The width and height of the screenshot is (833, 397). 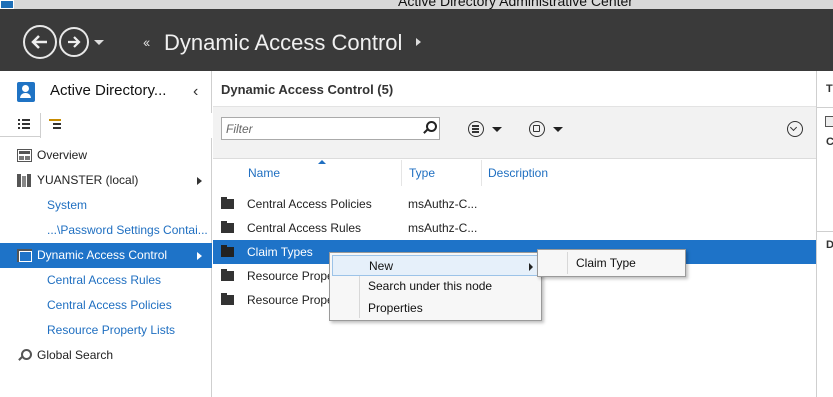 I want to click on nav-item-label: Resource Property Lists, so click(x=111, y=330).